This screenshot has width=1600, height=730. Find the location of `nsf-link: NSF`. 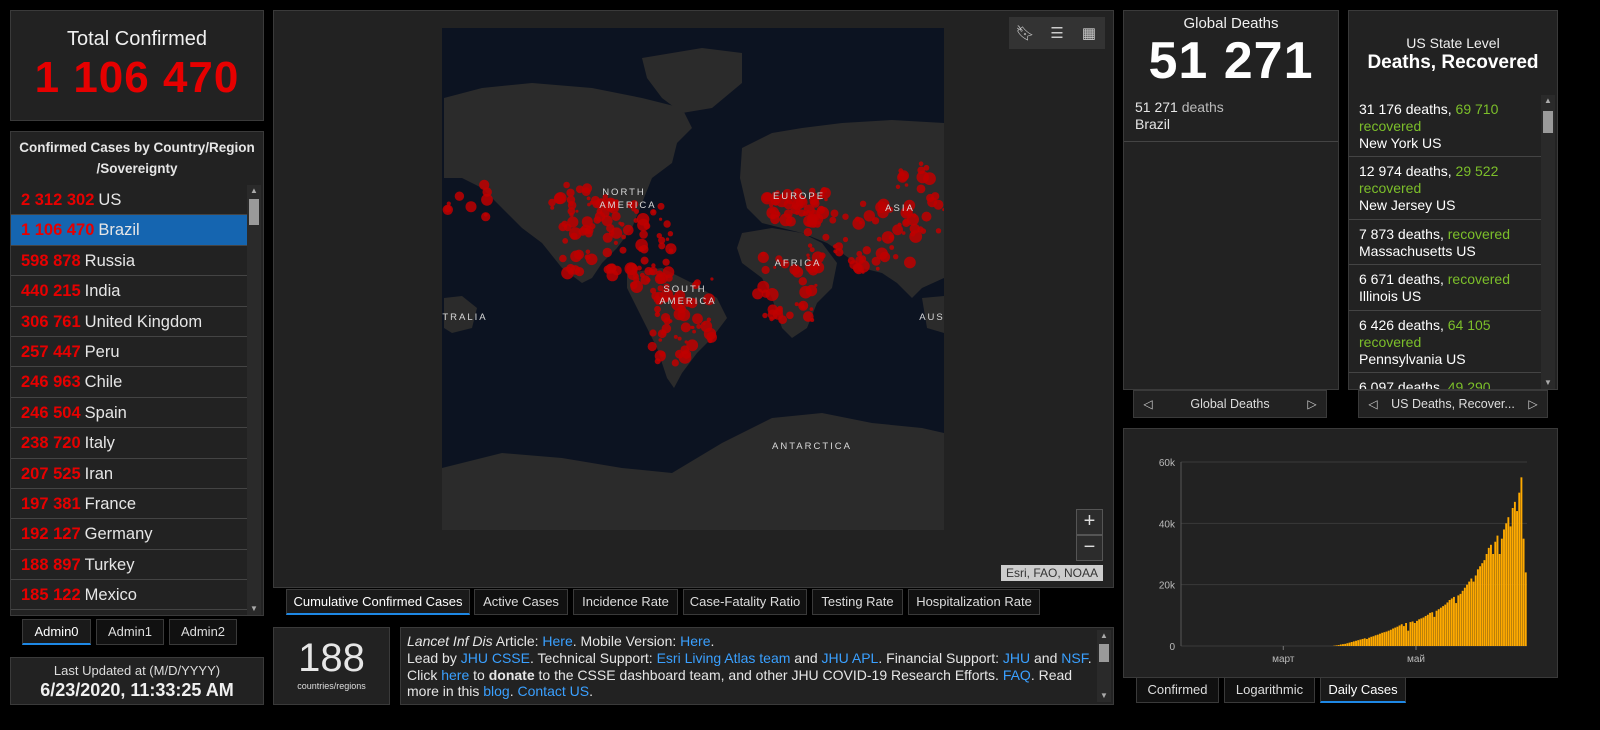

nsf-link: NSF is located at coordinates (1074, 658).